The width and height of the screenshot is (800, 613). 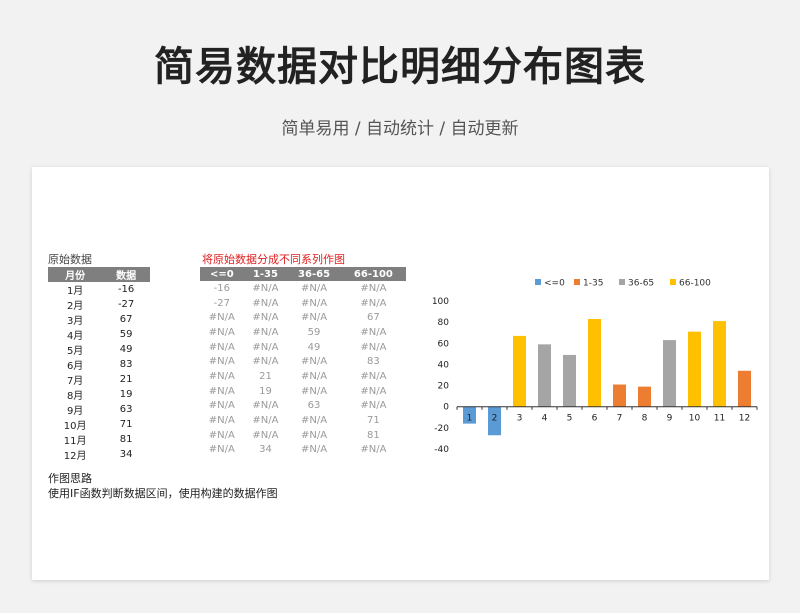 I want to click on raw-table-cell: -27, so click(x=126, y=304).